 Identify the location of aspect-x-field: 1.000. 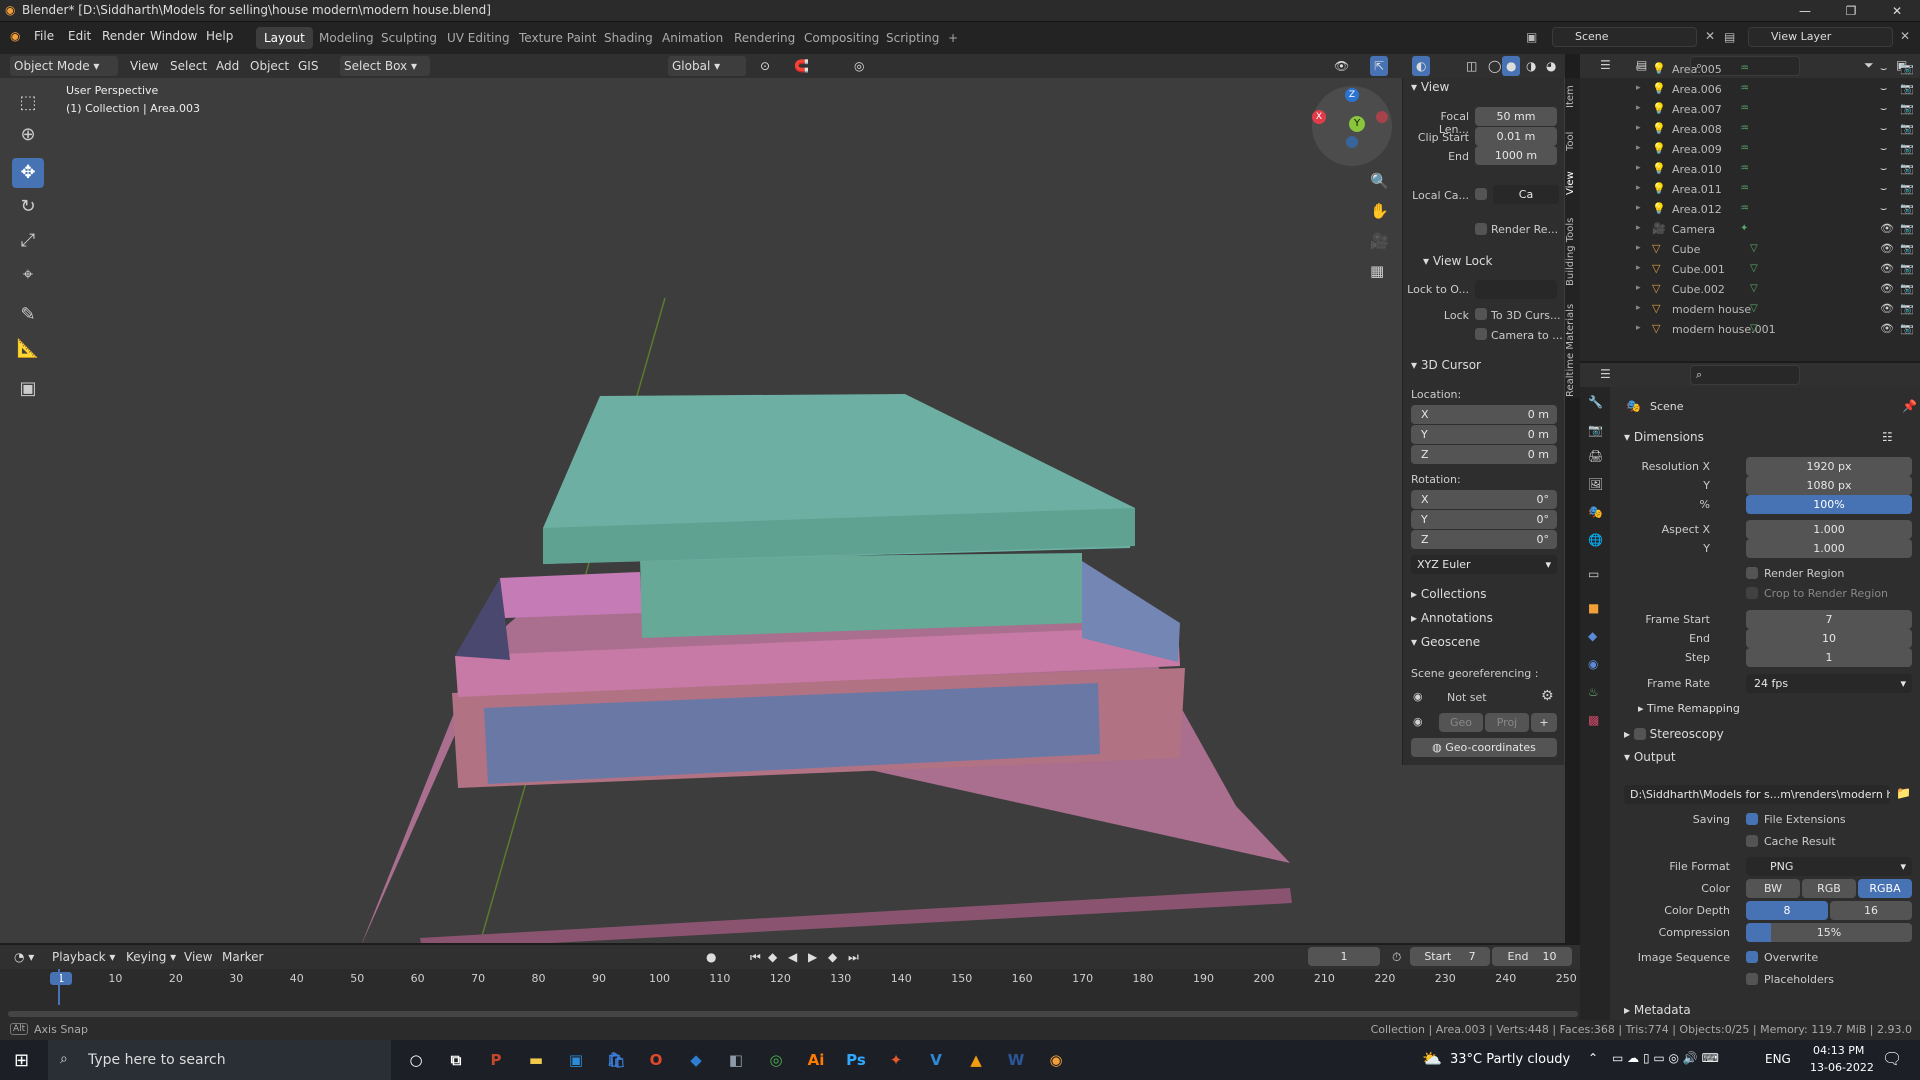
(1829, 529).